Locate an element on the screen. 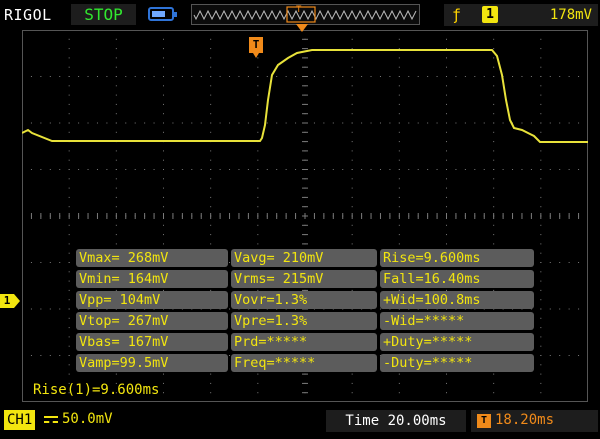 The height and width of the screenshot is (439, 600). trigger-offset-readout: T 18.20ms is located at coordinates (534, 421).